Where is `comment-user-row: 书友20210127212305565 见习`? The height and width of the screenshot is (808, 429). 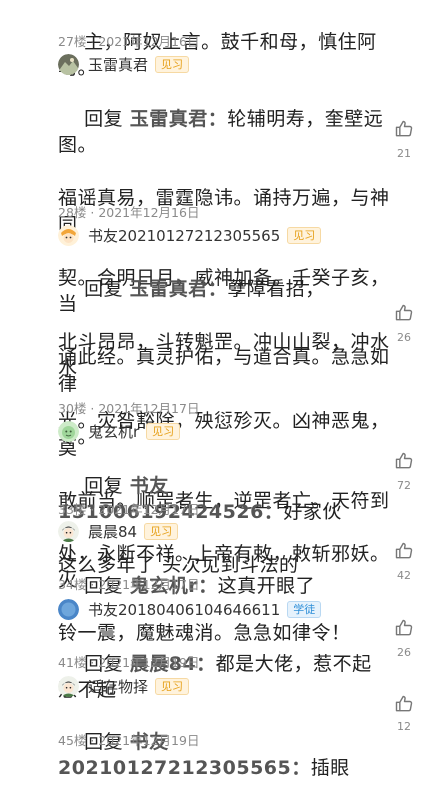 comment-user-row: 书友20210127212305565 见习 is located at coordinates (190, 235).